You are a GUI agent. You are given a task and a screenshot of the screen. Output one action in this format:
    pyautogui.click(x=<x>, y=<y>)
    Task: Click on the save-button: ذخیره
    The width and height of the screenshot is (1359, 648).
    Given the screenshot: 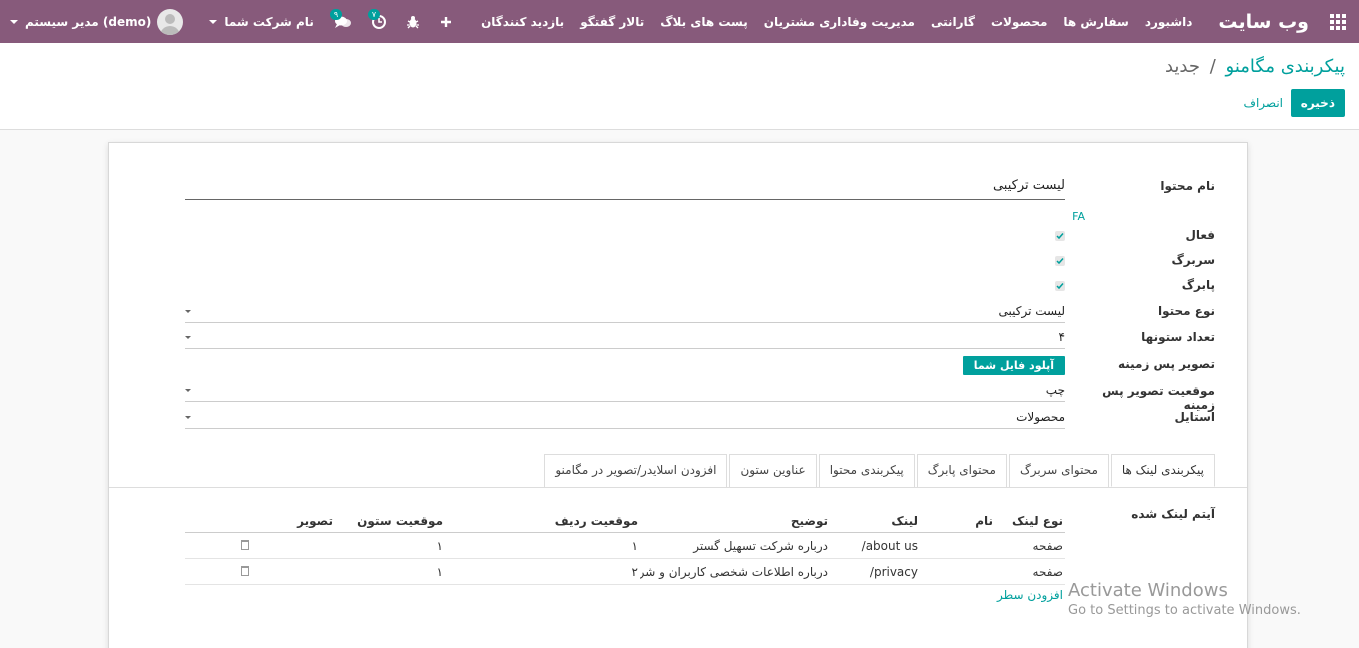 What is the action you would take?
    pyautogui.click(x=1317, y=103)
    